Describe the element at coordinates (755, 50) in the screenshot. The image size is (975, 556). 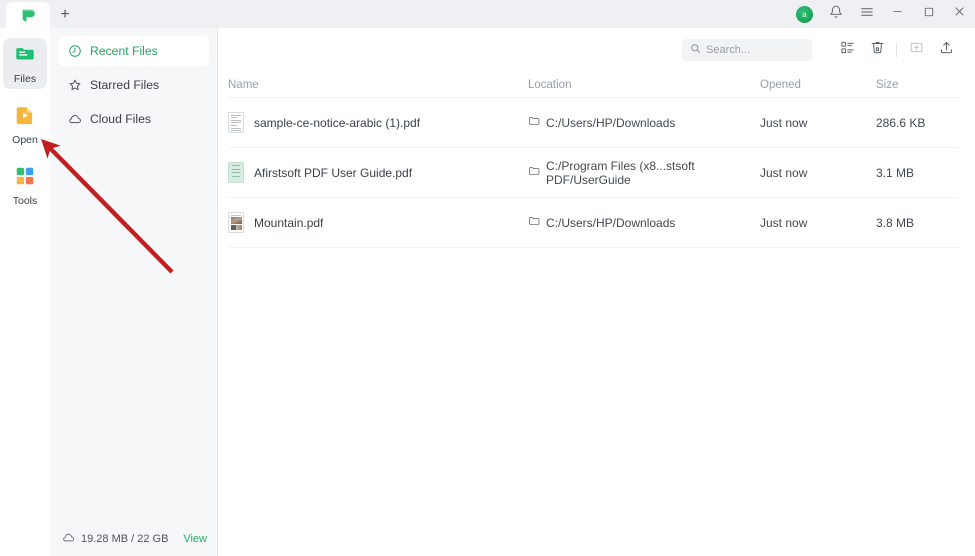
I see `search-input` at that location.